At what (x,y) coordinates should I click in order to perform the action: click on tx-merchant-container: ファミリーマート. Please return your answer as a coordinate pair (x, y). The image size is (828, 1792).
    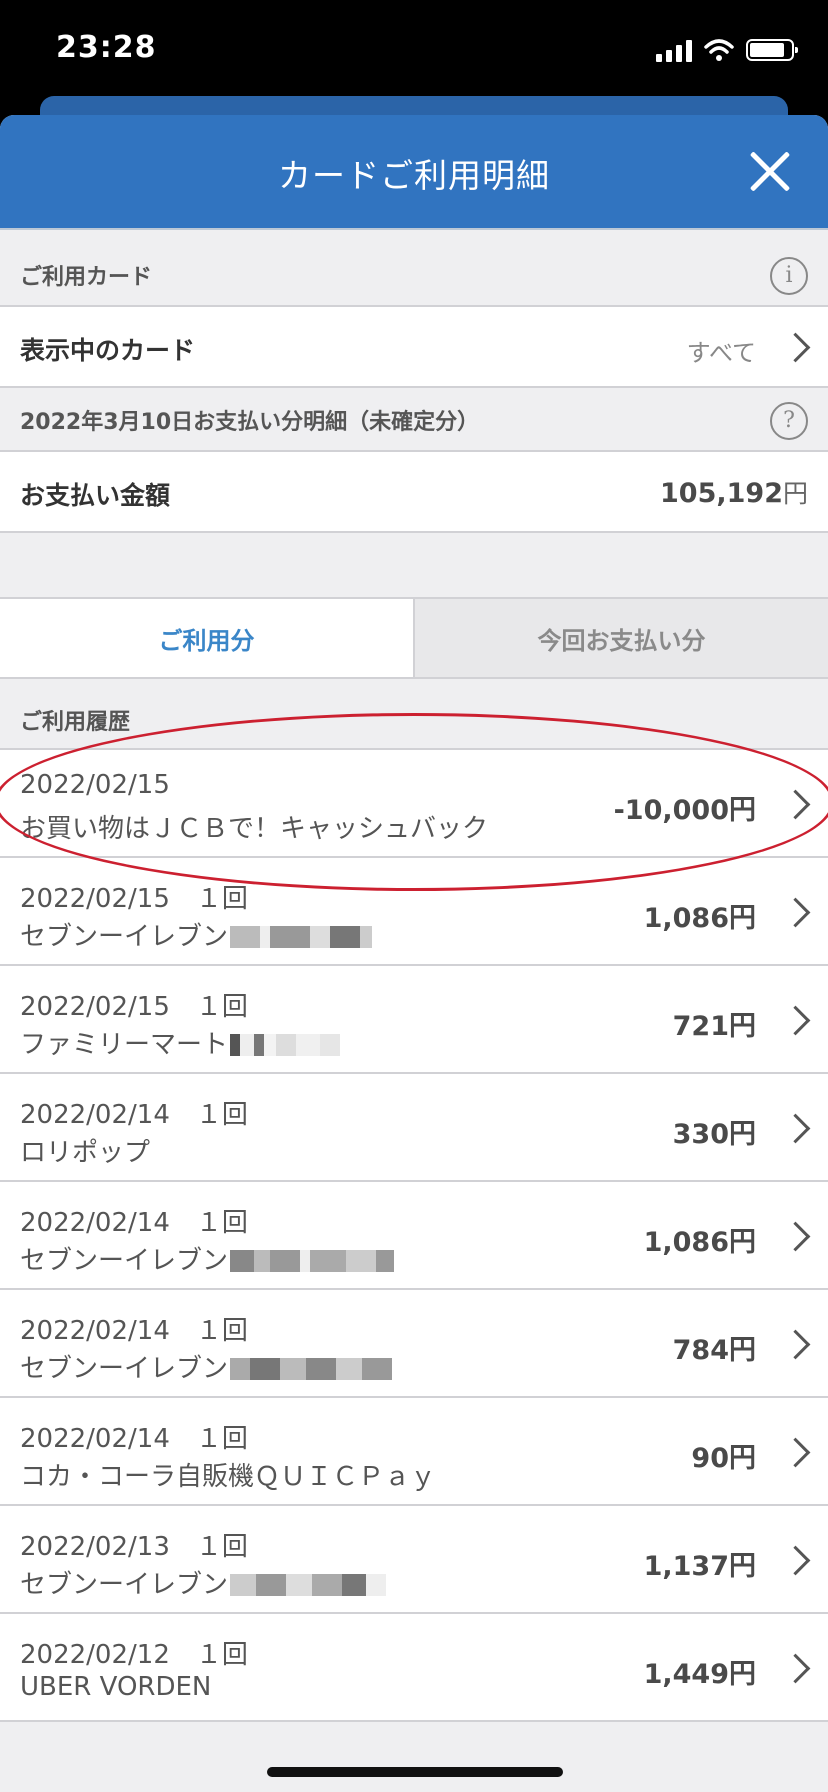
    Looking at the image, I should click on (180, 1042).